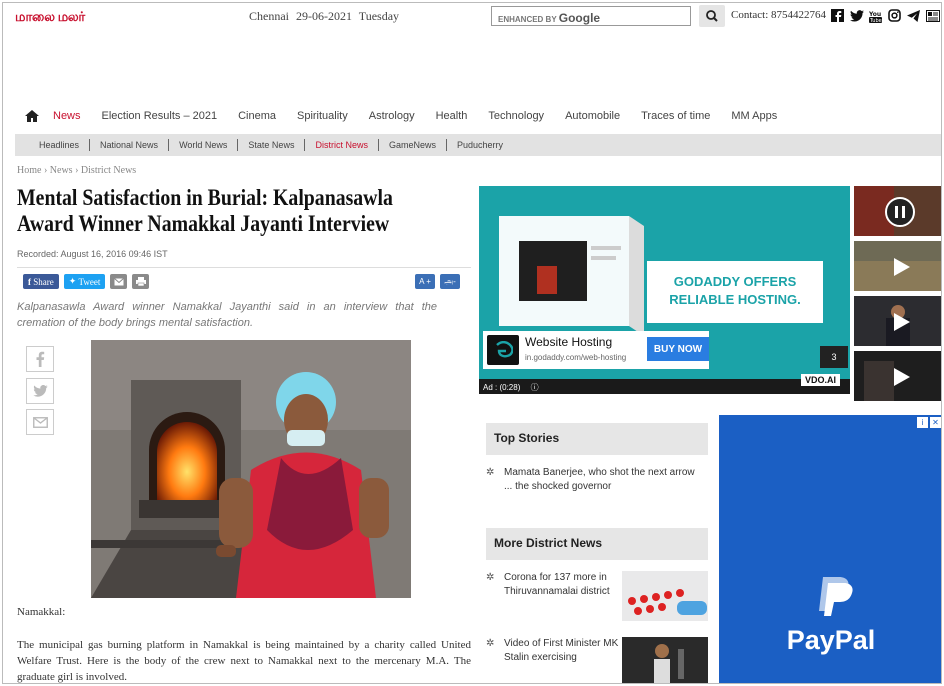 The width and height of the screenshot is (944, 686). I want to click on divider, so click(244, 267).